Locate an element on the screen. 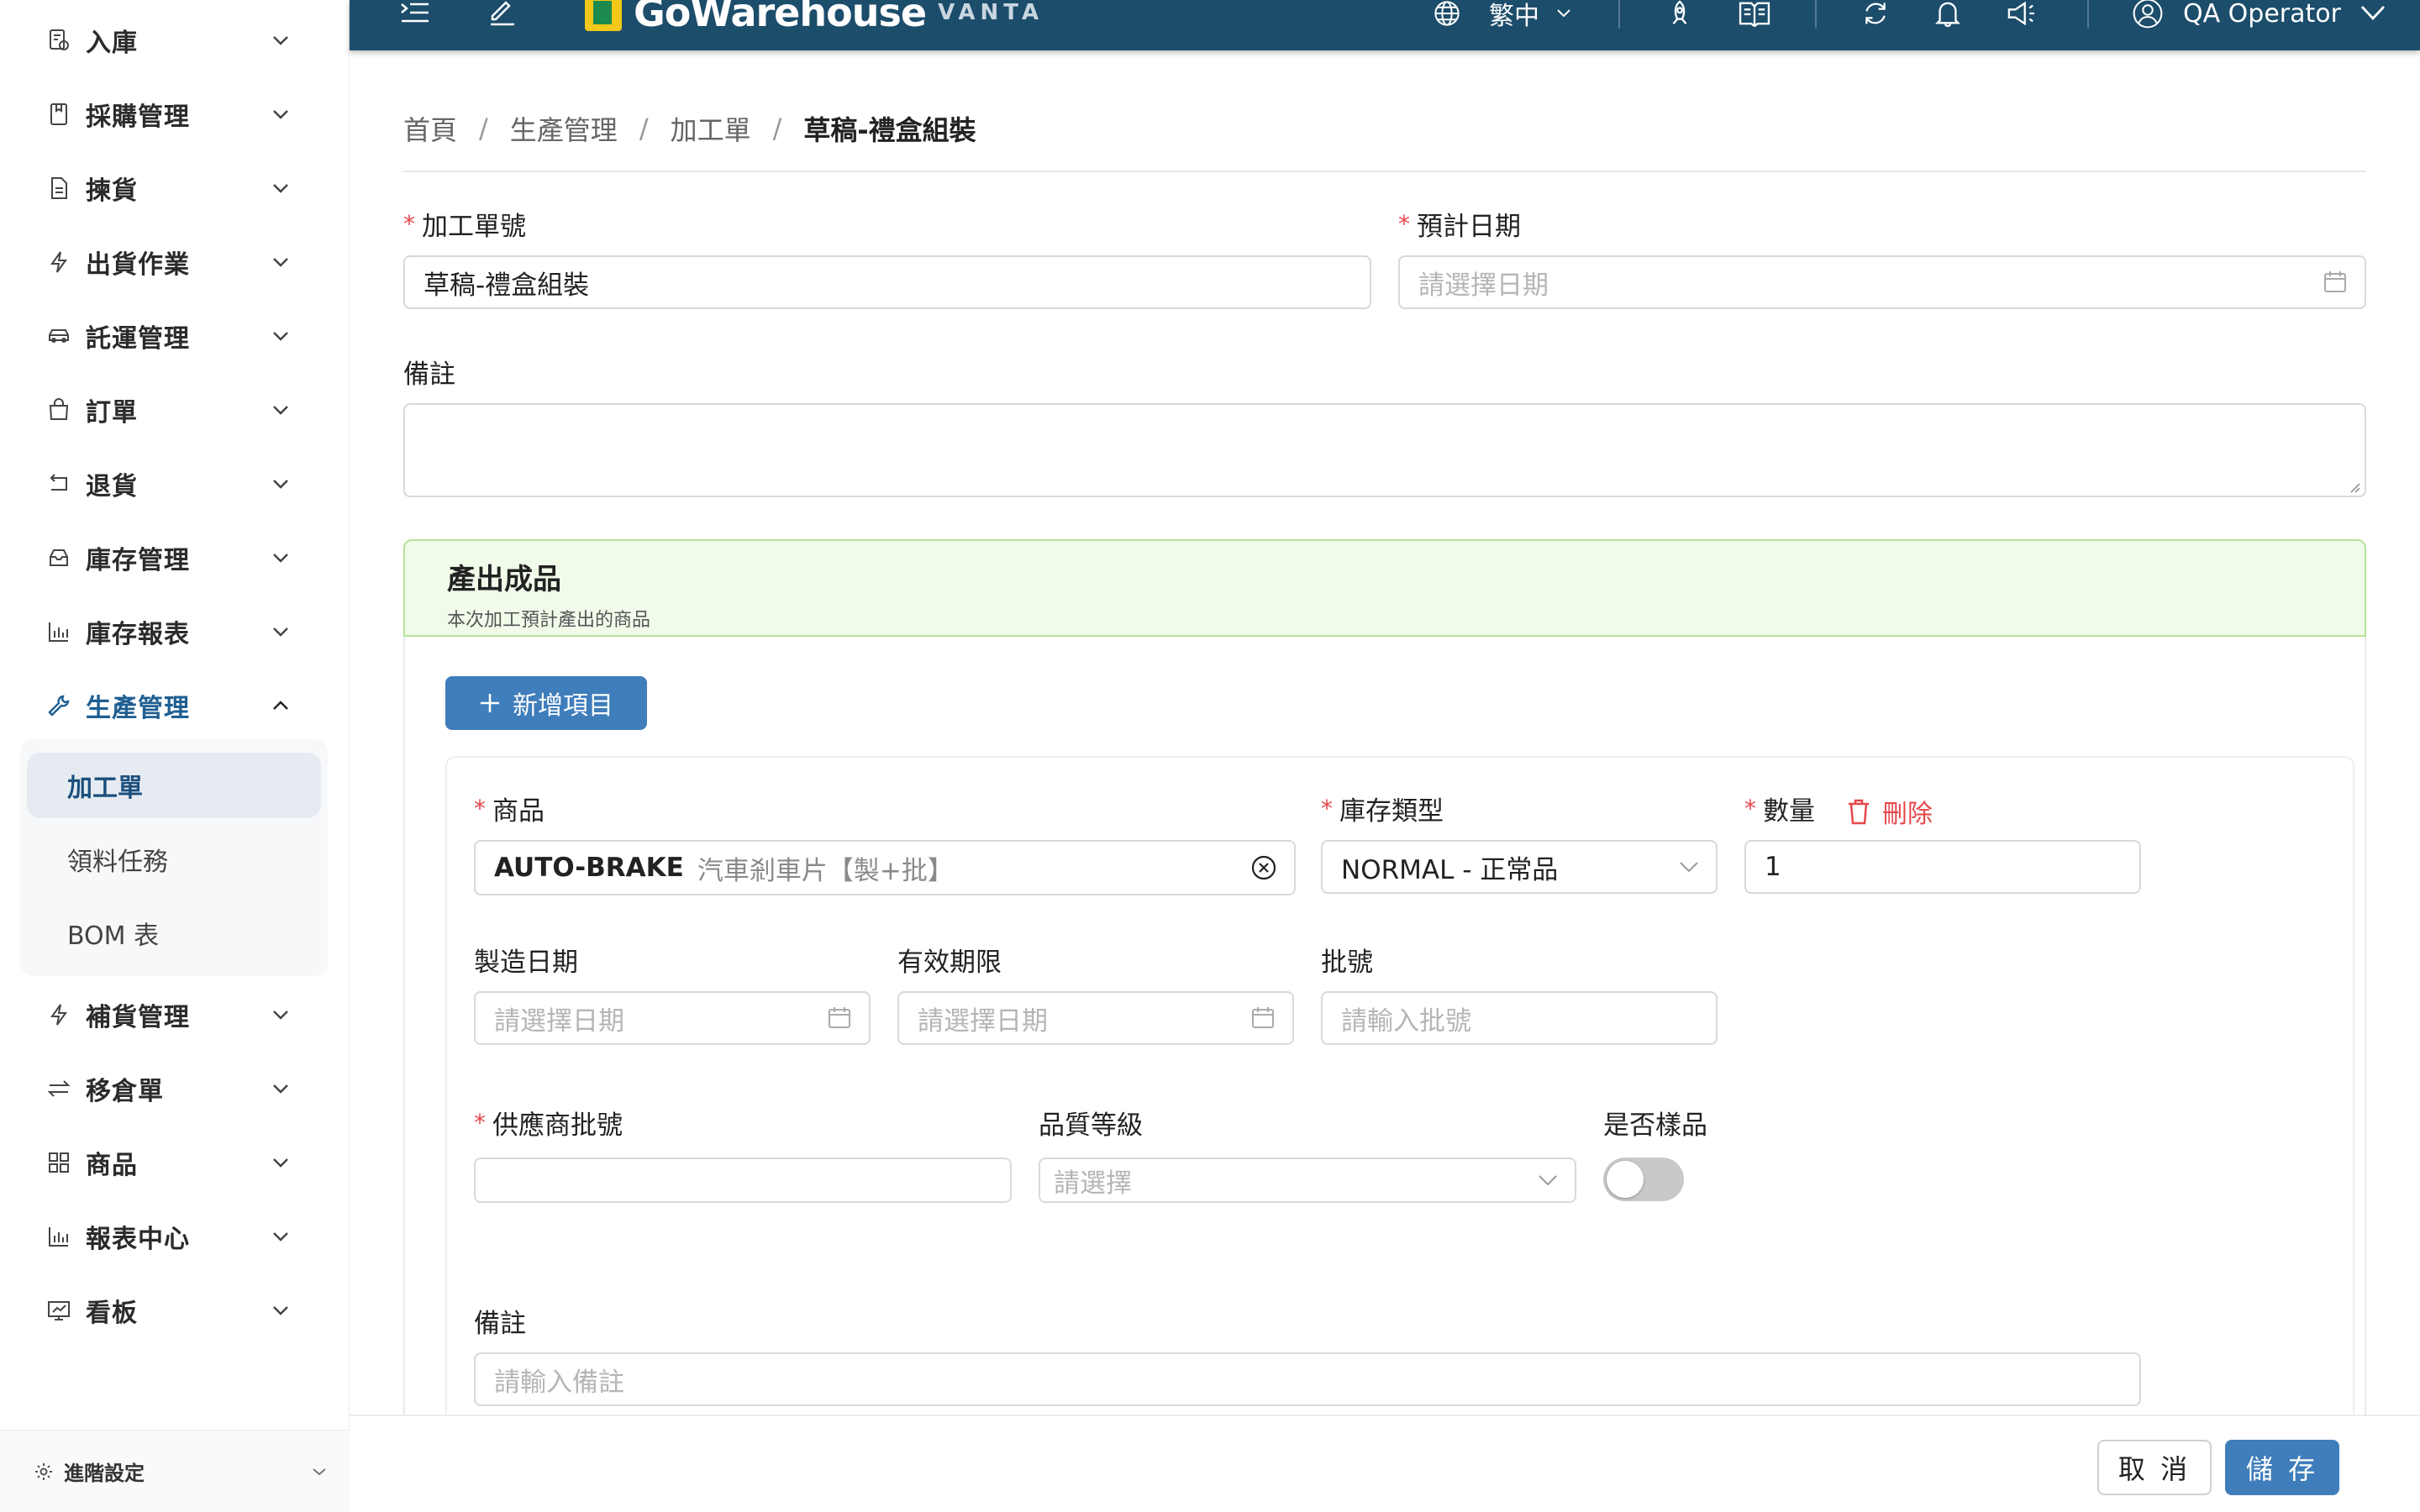 The width and height of the screenshot is (2420, 1512). delete-label: 刪除 is located at coordinates (1908, 814).